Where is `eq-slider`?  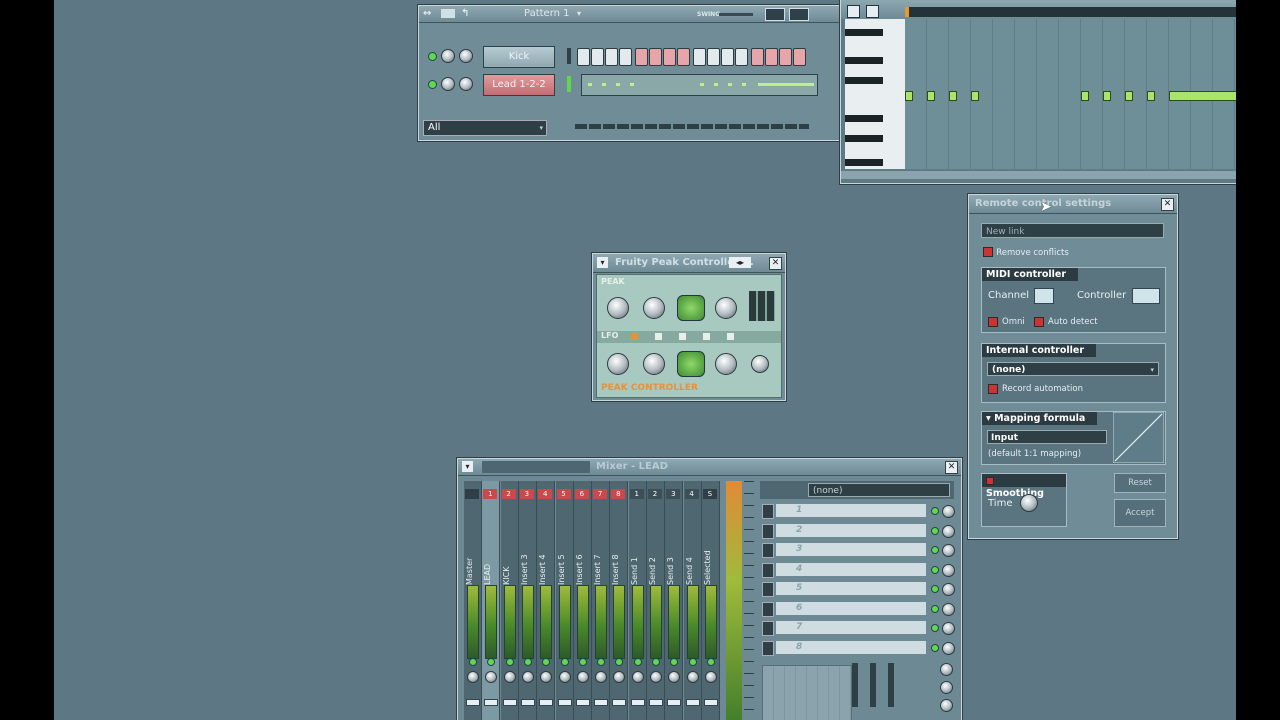 eq-slider is located at coordinates (891, 685).